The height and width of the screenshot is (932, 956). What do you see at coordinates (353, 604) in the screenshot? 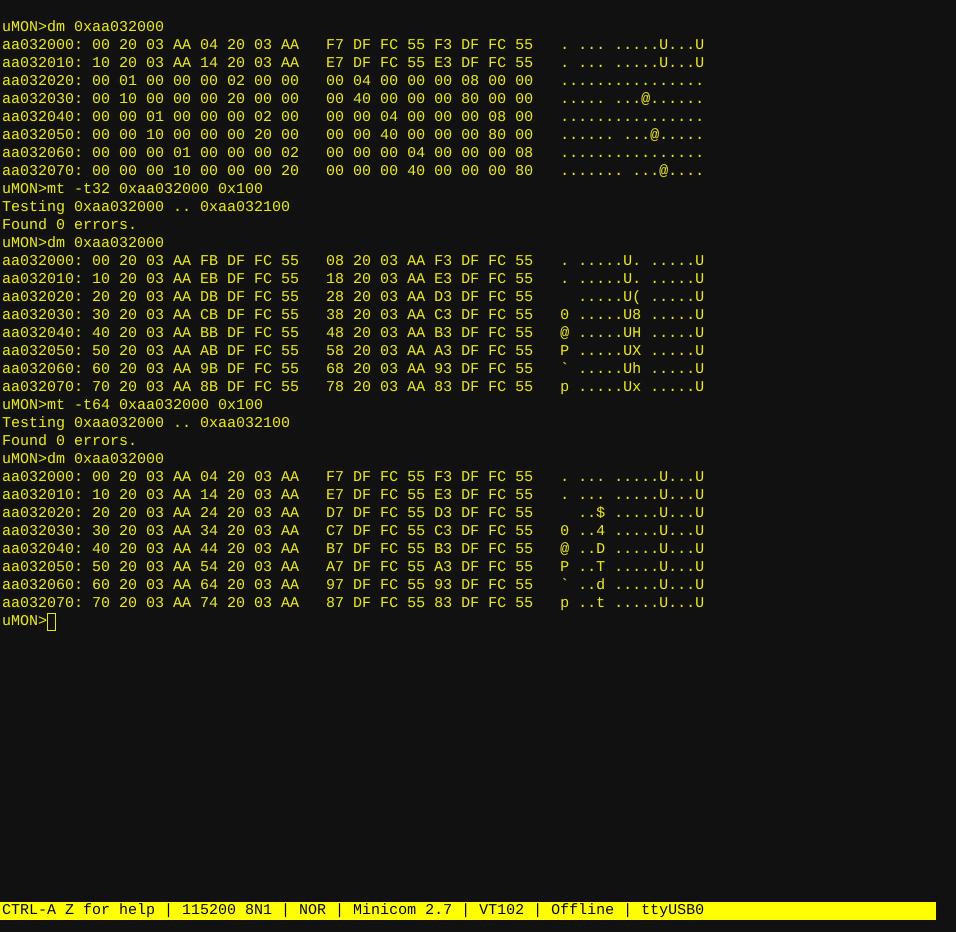
I see `terminal-line: aa032070: 70 20 03 AA 74 20 03 AA 87 DF FC 55 83 DF FC 55 p ..t .....U...U` at bounding box center [353, 604].